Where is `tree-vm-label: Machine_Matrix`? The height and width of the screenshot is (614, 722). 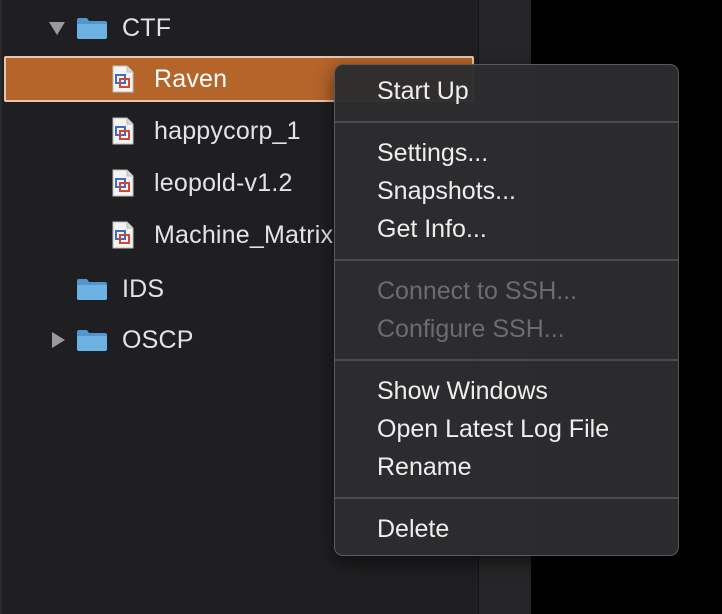
tree-vm-label: Machine_Matrix is located at coordinates (244, 235).